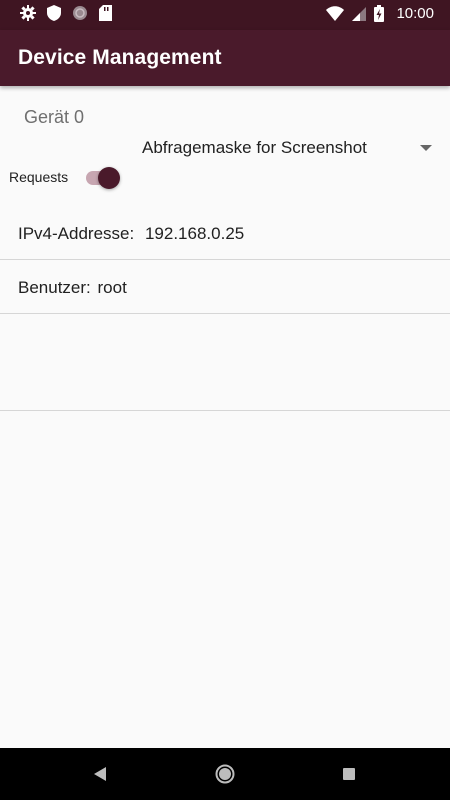  I want to click on user-label: Benutzer:, so click(54, 287).